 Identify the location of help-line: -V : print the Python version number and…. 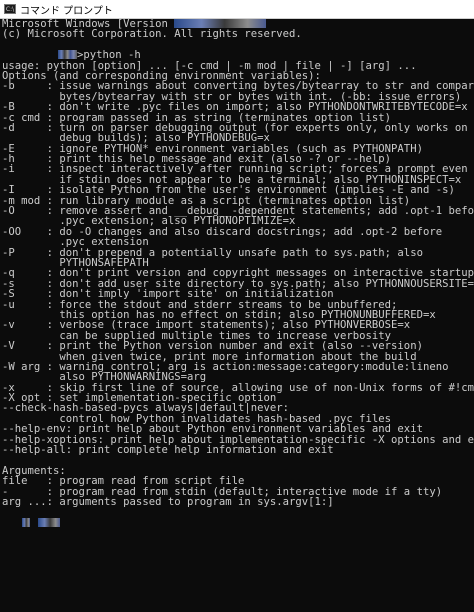
(212, 346).